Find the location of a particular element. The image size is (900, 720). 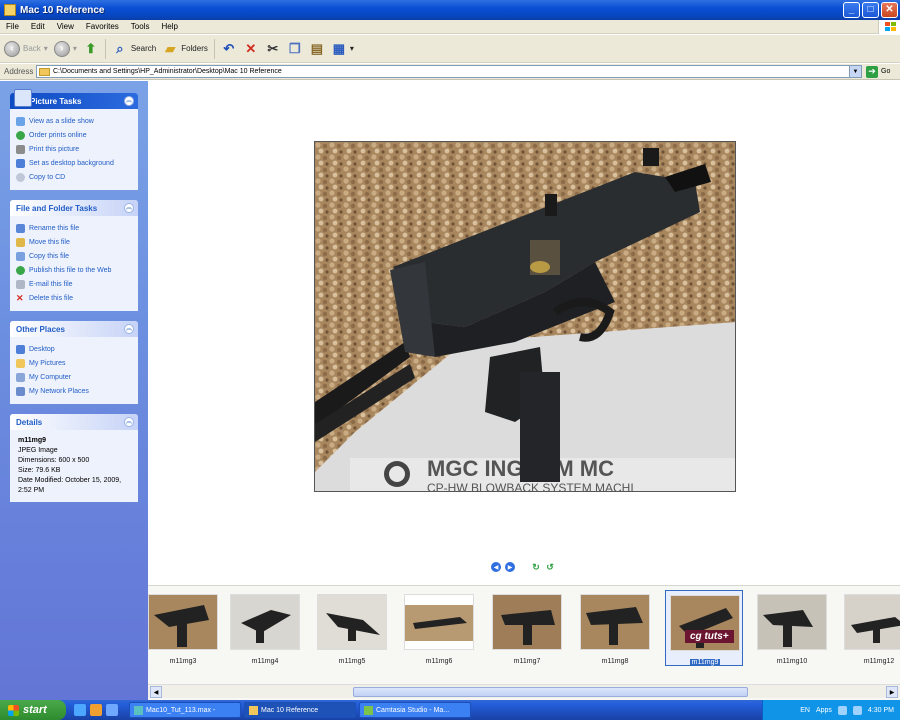

up-folder-button: ⬆ is located at coordinates (91, 49).